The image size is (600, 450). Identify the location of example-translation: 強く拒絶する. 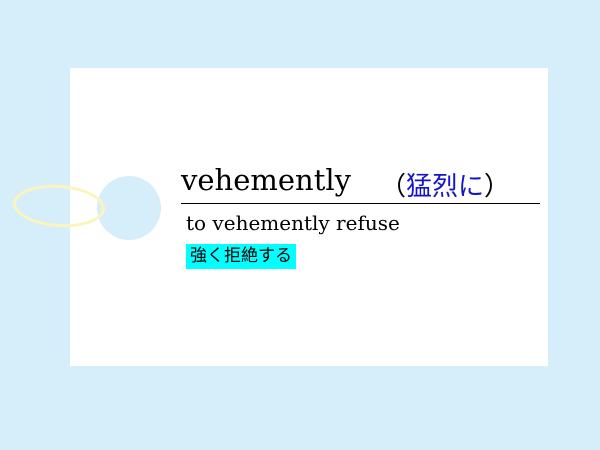
(241, 256).